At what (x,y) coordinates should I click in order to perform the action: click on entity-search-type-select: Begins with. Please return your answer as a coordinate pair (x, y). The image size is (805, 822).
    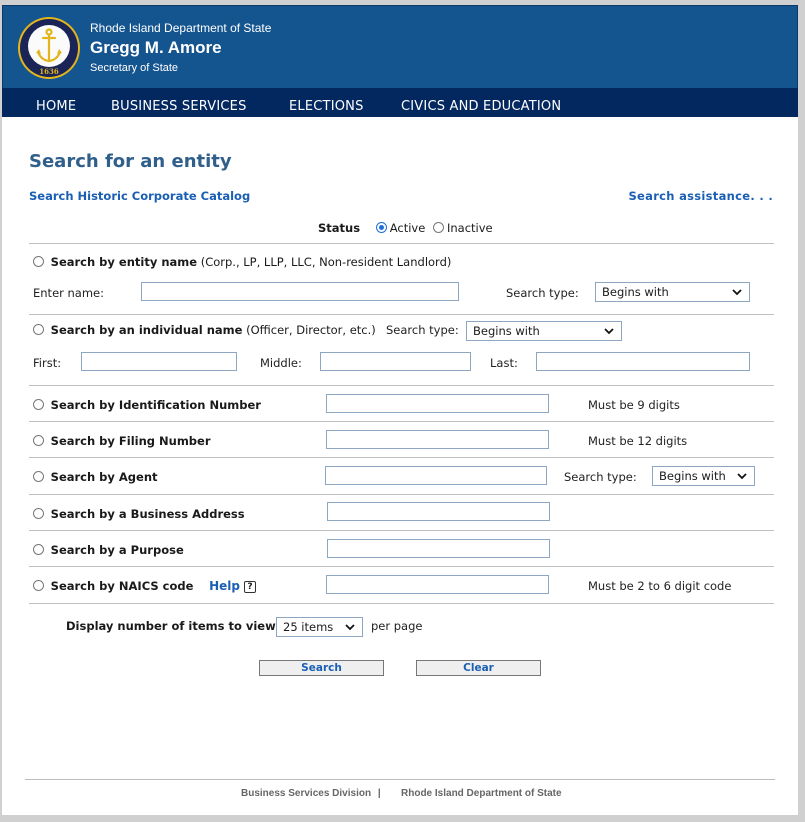
    Looking at the image, I should click on (672, 292).